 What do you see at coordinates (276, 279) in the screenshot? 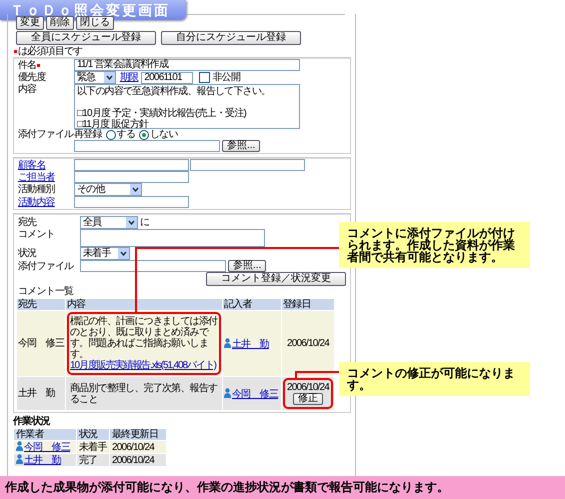
I see `comment-submit-button: コメント登録／状況変更` at bounding box center [276, 279].